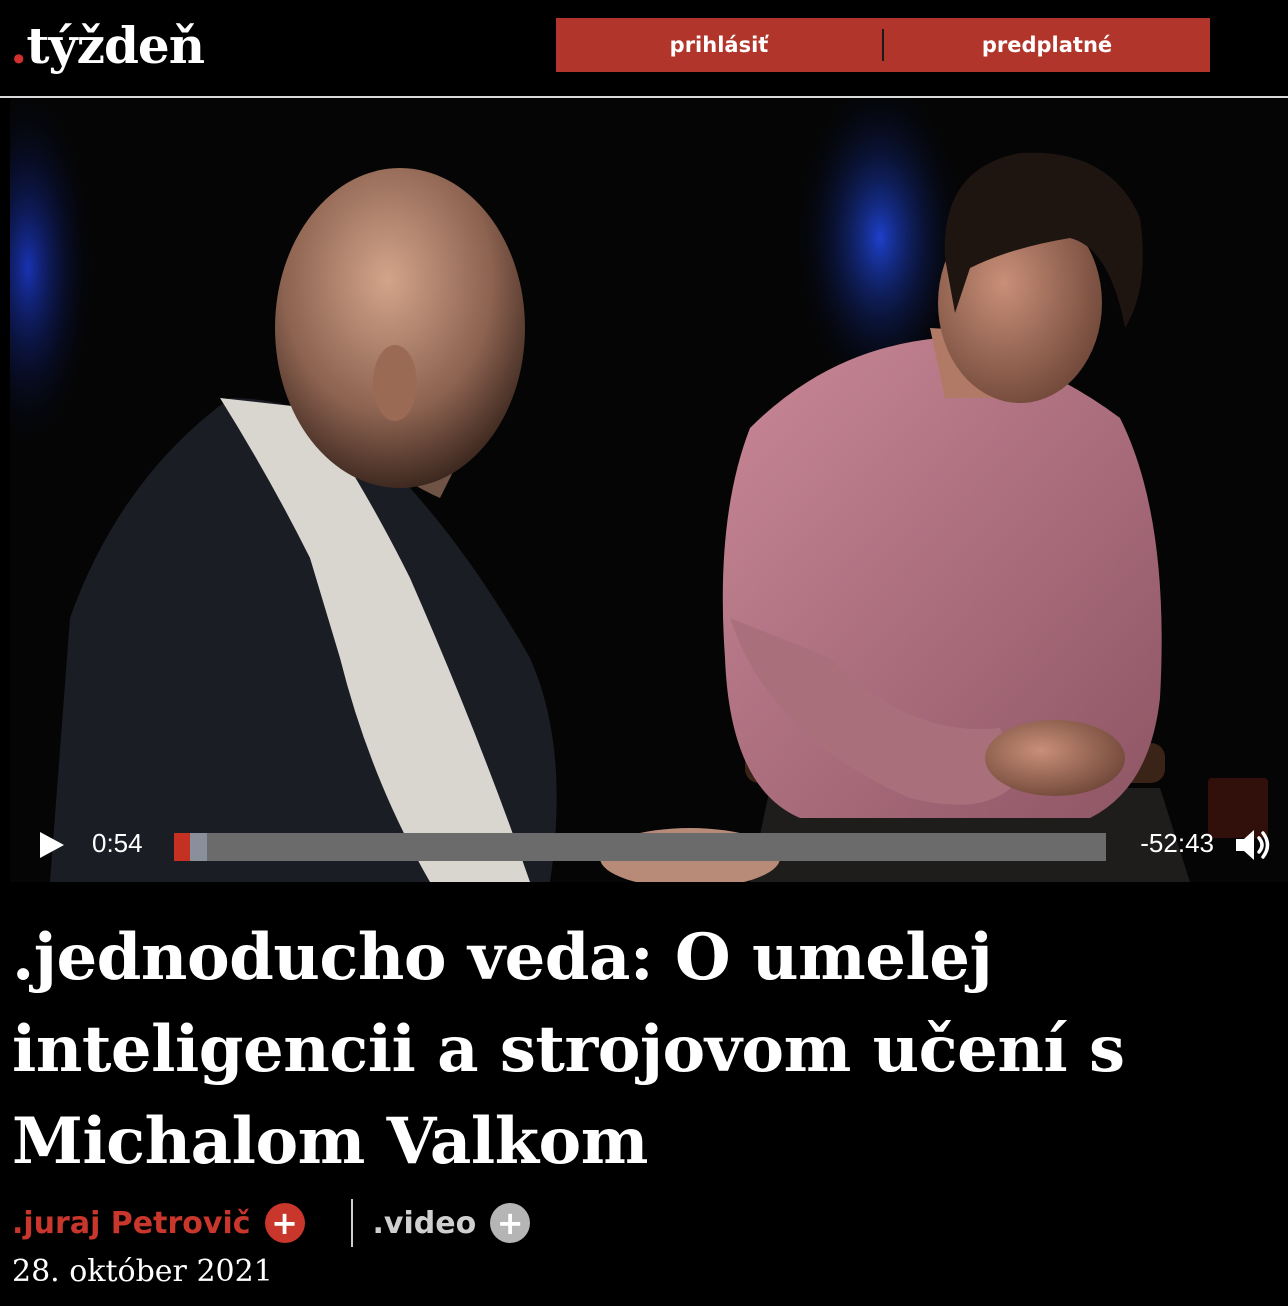 The image size is (1288, 1306). I want to click on progress-bar, so click(640, 847).